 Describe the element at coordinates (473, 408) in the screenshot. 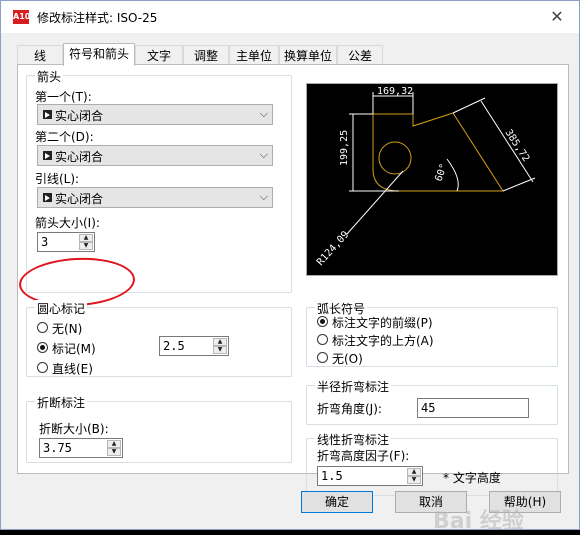

I see `jog-angle-input: 45` at that location.